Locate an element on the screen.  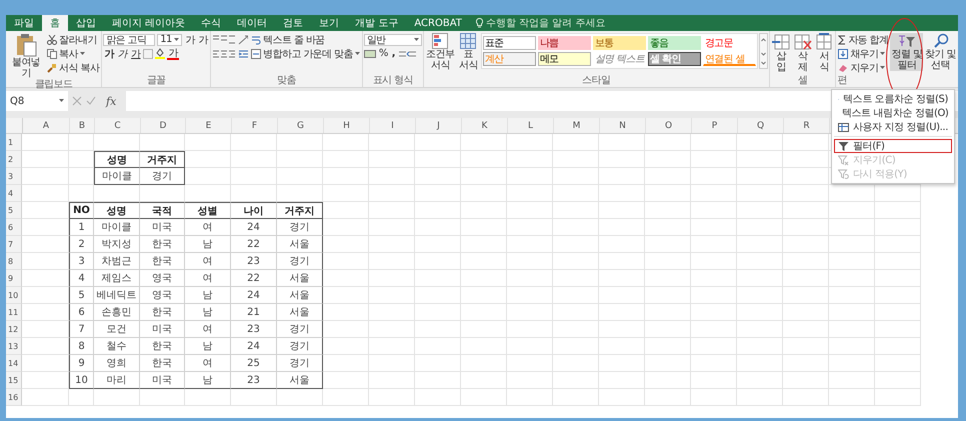
table-cell: 영국 is located at coordinates (162, 278).